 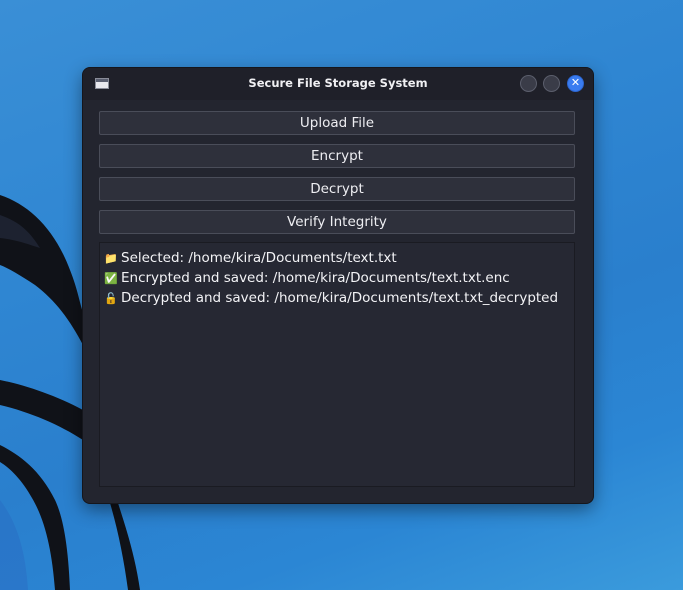 I want to click on title-bar: Secure File Storage System ✕, so click(x=338, y=84).